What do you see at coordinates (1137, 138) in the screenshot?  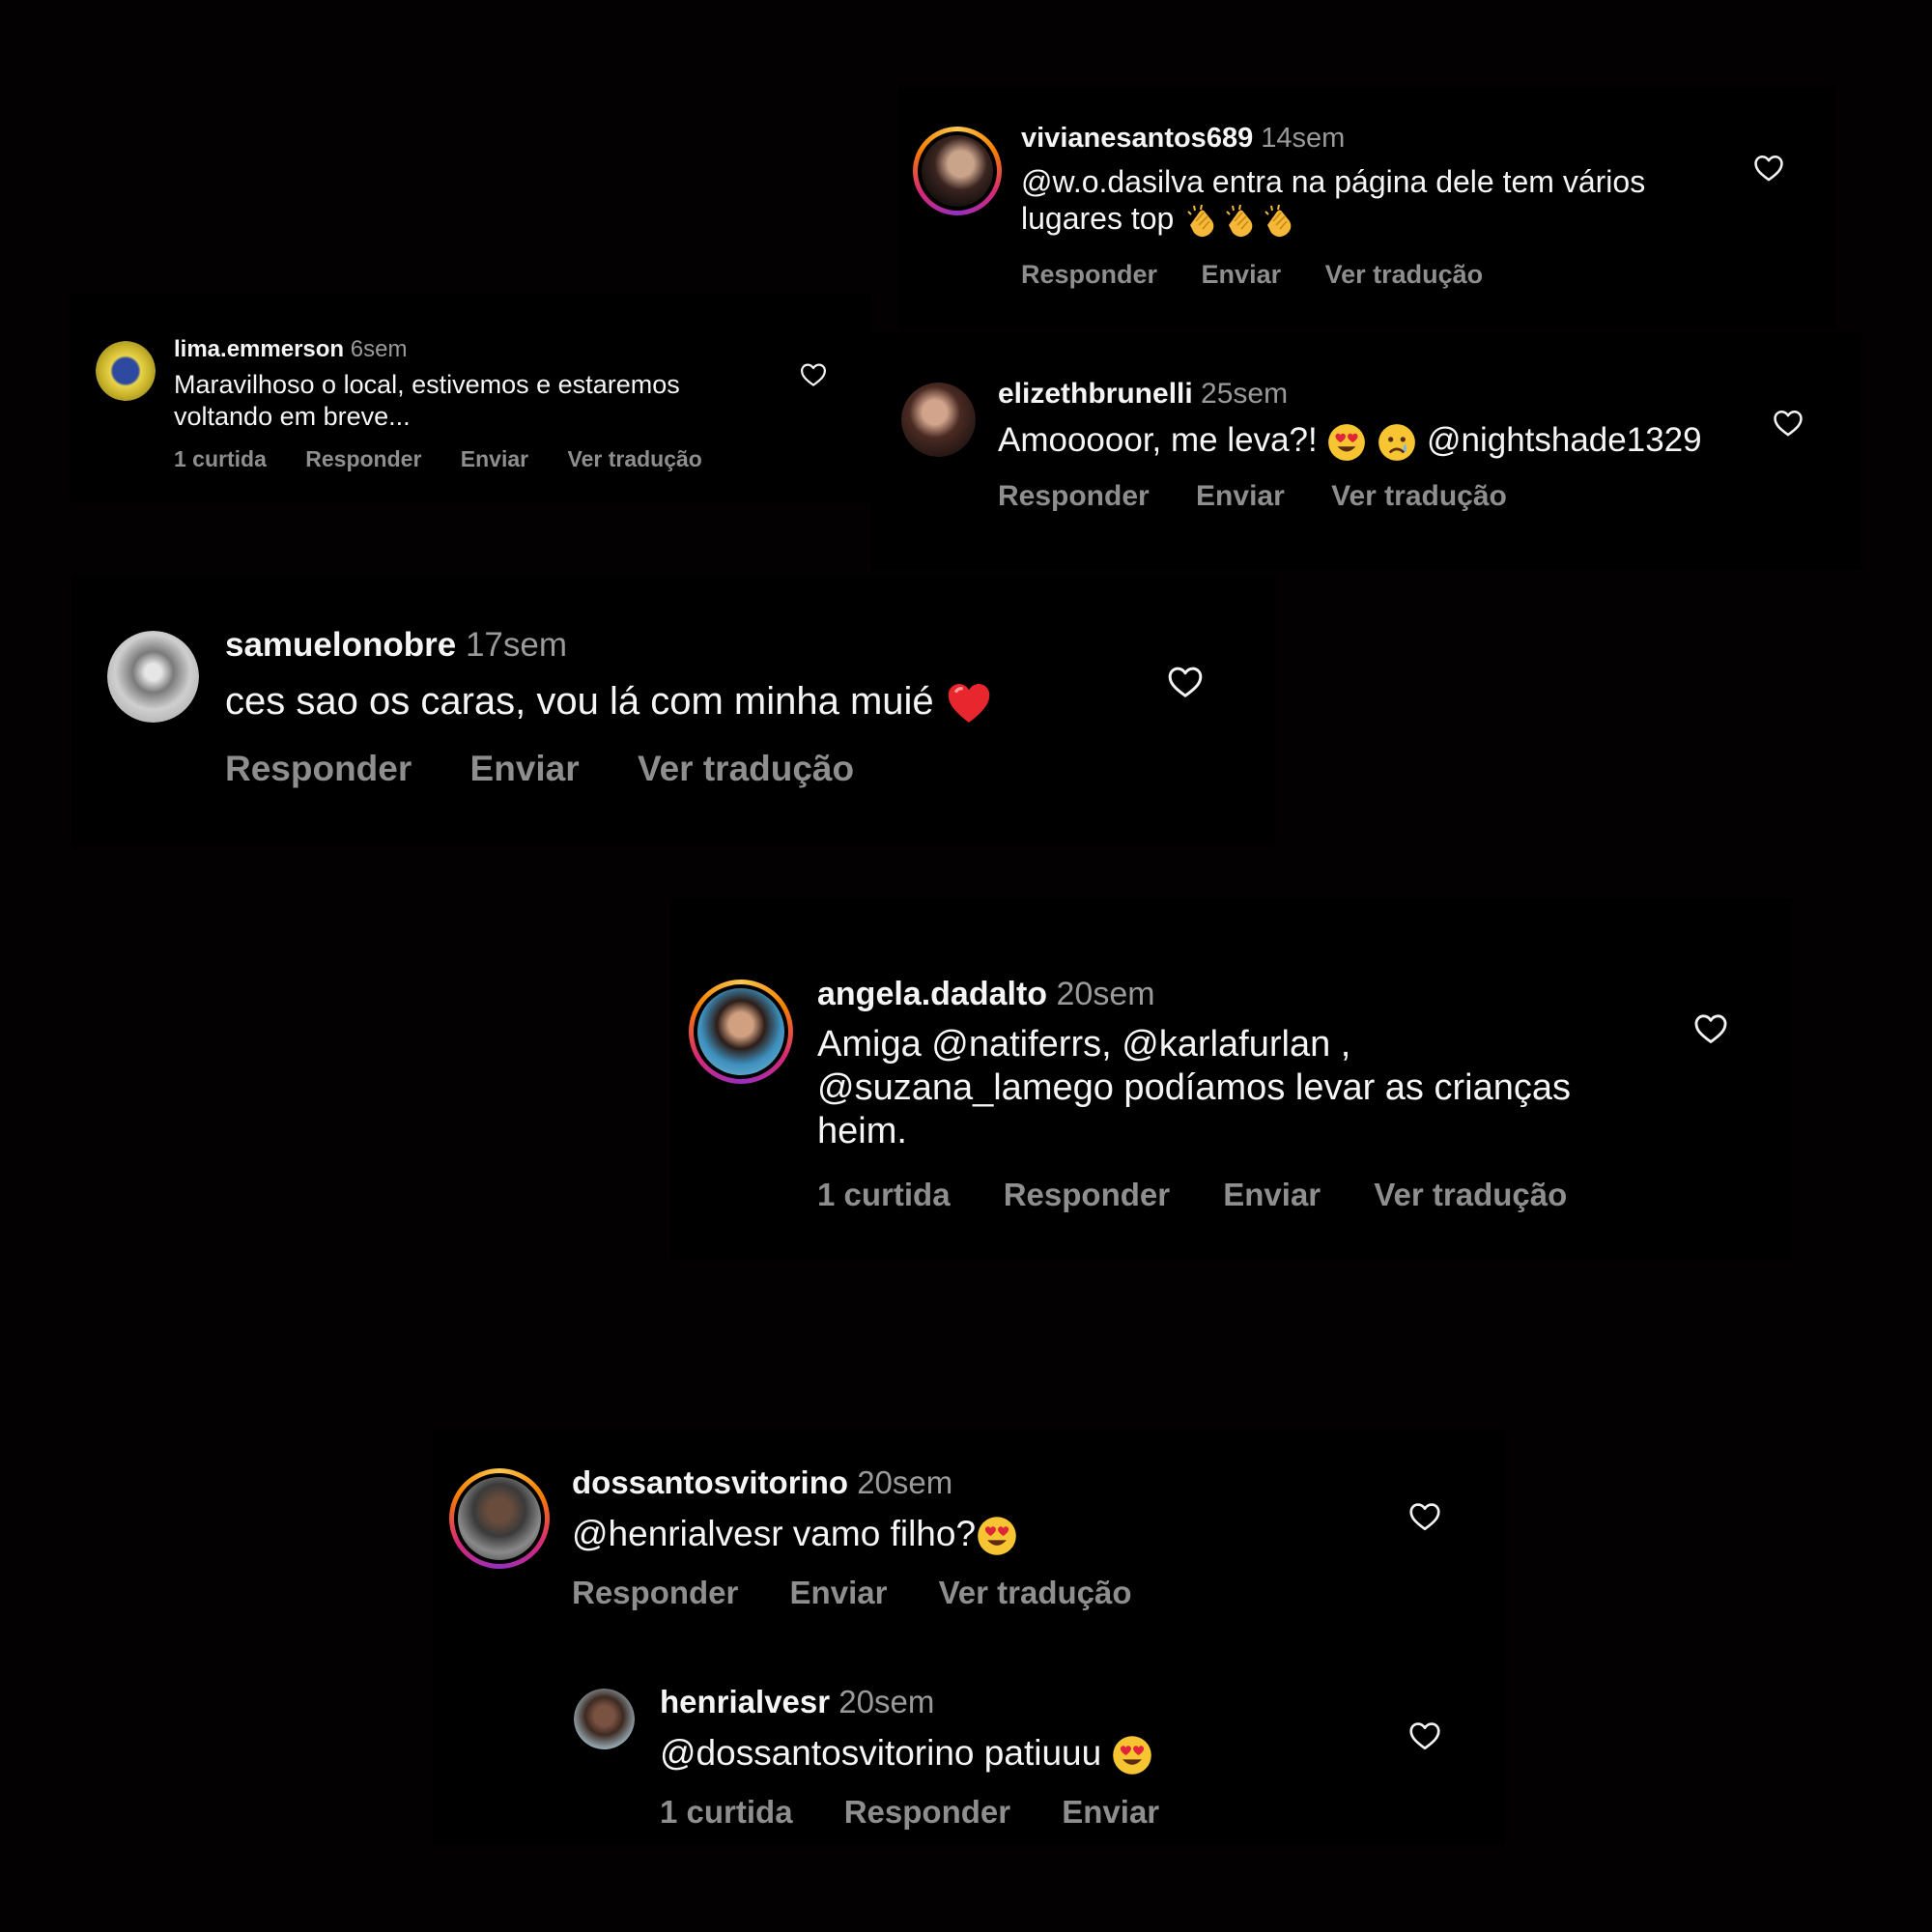 I see `username: vivianesantos689` at bounding box center [1137, 138].